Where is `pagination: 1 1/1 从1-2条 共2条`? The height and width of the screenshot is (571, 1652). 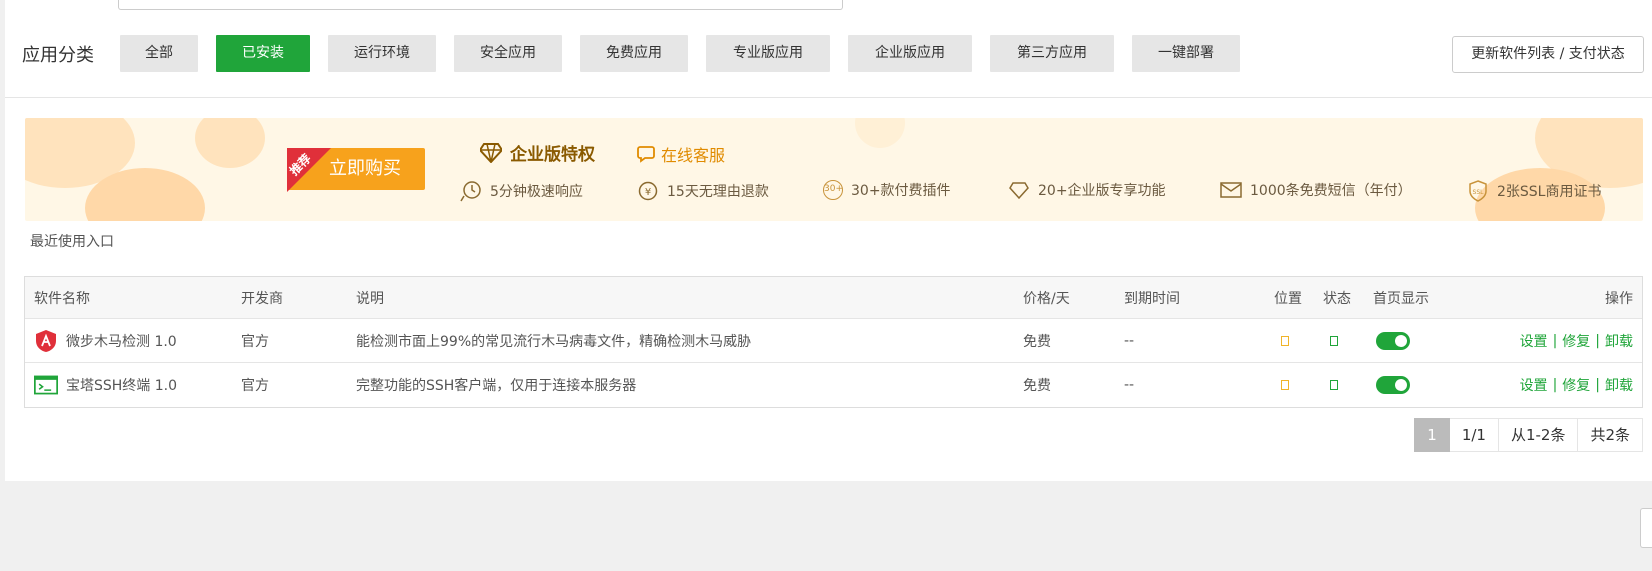 pagination: 1 1/1 从1-2条 共2条 is located at coordinates (1528, 435).